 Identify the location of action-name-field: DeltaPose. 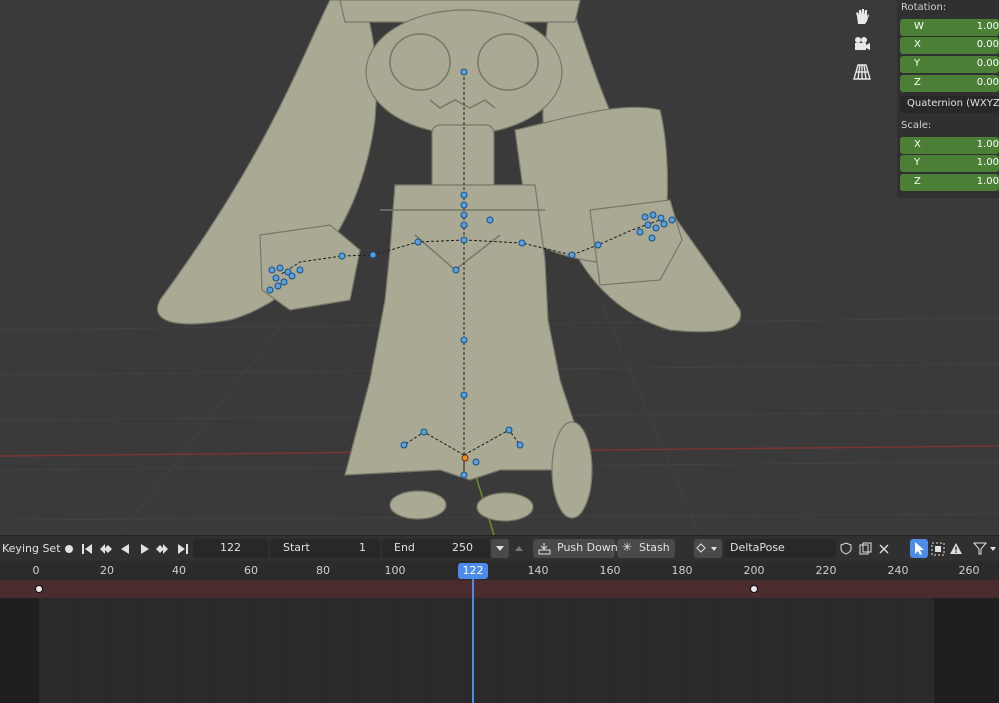
(780, 548).